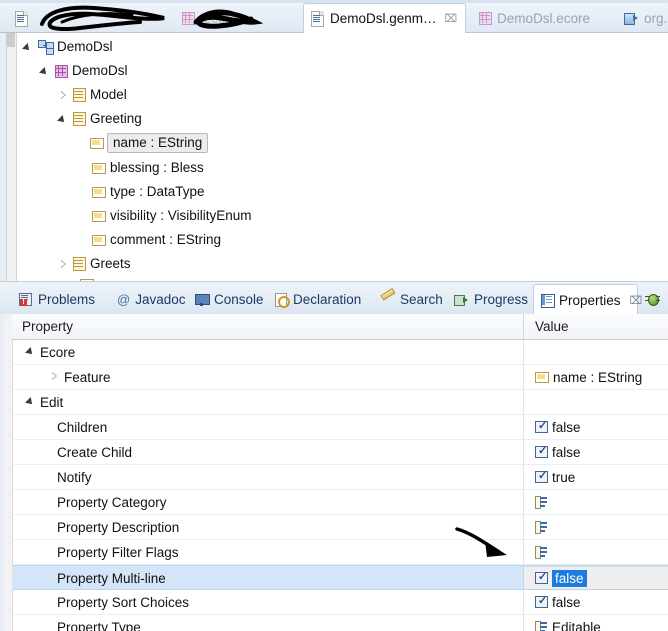 The width and height of the screenshot is (668, 631). What do you see at coordinates (340, 402) in the screenshot?
I see `table-row-edit-group: Edit` at bounding box center [340, 402].